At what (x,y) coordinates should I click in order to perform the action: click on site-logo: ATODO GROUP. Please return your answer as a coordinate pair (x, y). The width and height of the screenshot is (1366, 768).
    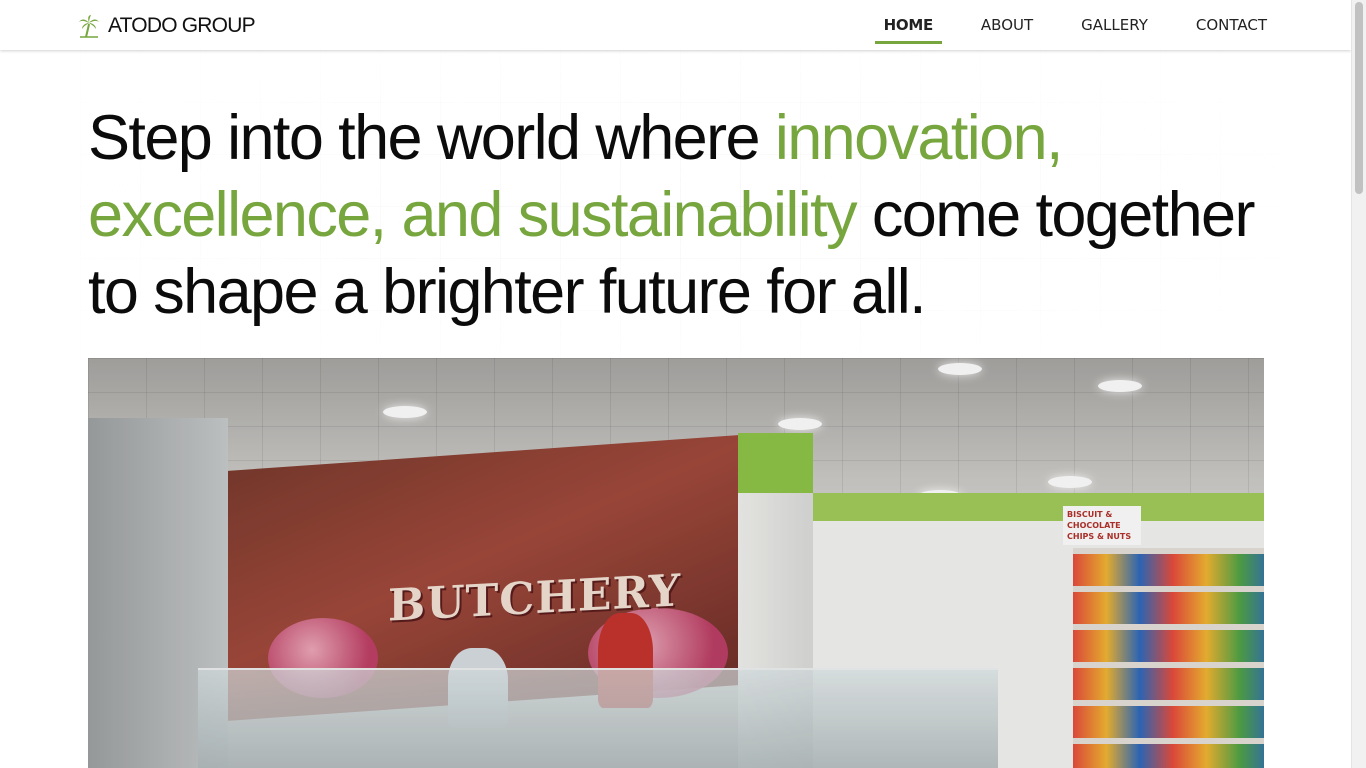
    Looking at the image, I should click on (167, 26).